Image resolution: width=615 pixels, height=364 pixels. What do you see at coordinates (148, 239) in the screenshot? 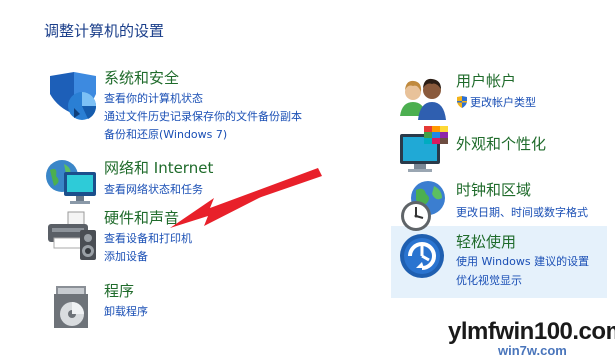
I see `link-devices-printers: 查看设备和打印机` at bounding box center [148, 239].